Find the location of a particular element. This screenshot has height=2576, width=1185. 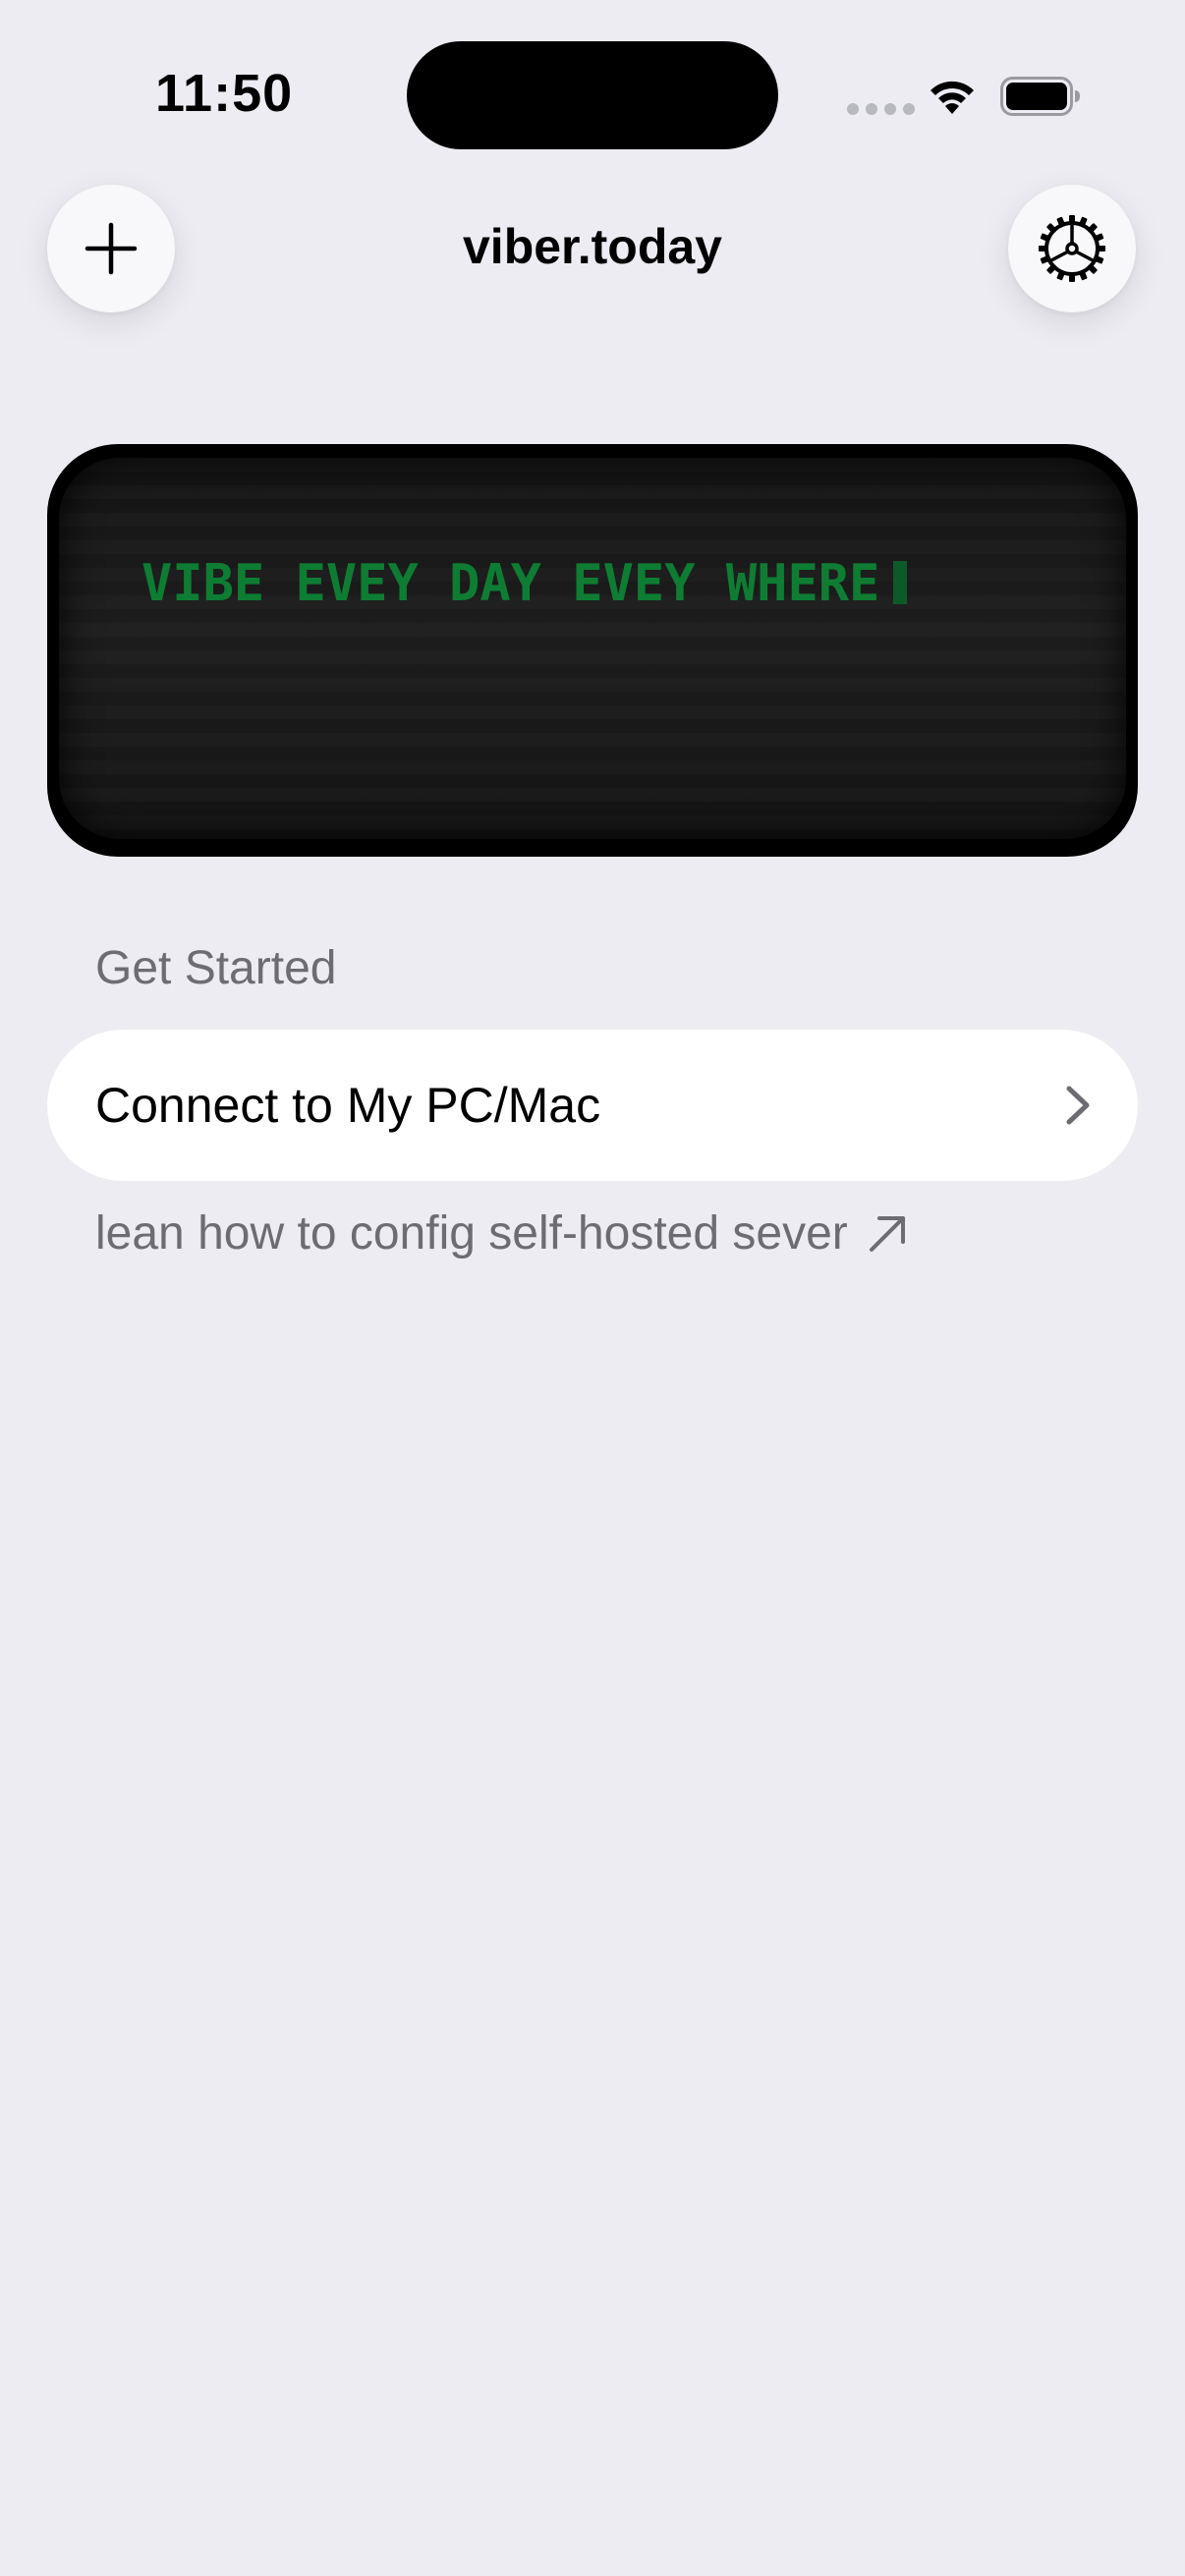

gear-icon is located at coordinates (1072, 248).